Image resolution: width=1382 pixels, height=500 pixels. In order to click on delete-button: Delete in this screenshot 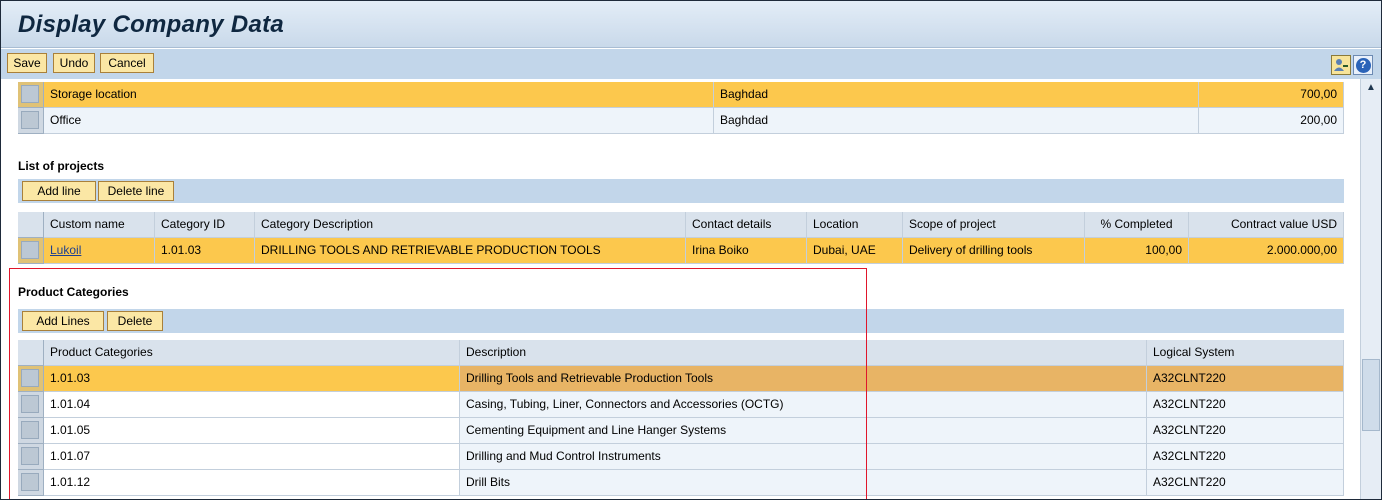, I will do `click(135, 321)`.